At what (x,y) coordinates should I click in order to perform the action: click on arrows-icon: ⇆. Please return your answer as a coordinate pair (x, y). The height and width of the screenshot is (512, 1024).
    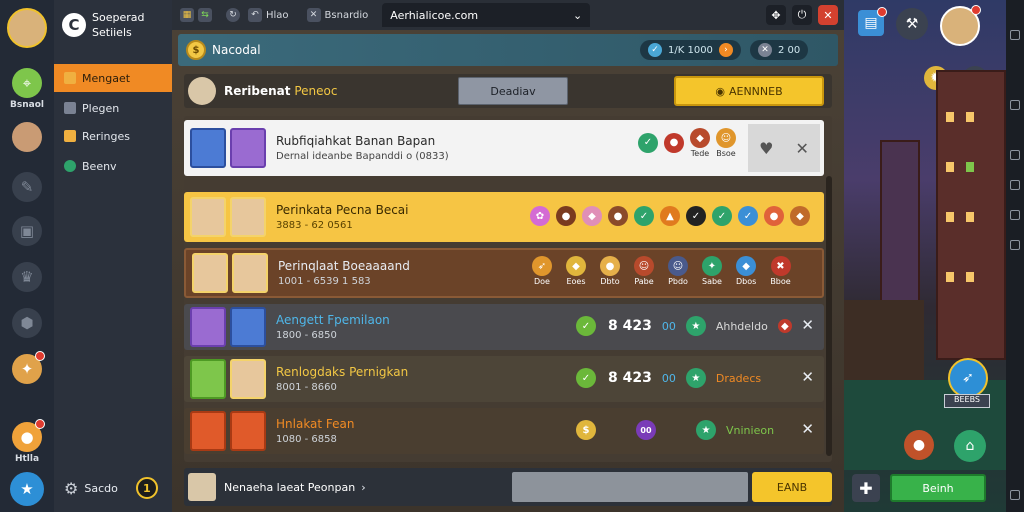
    Looking at the image, I should click on (205, 15).